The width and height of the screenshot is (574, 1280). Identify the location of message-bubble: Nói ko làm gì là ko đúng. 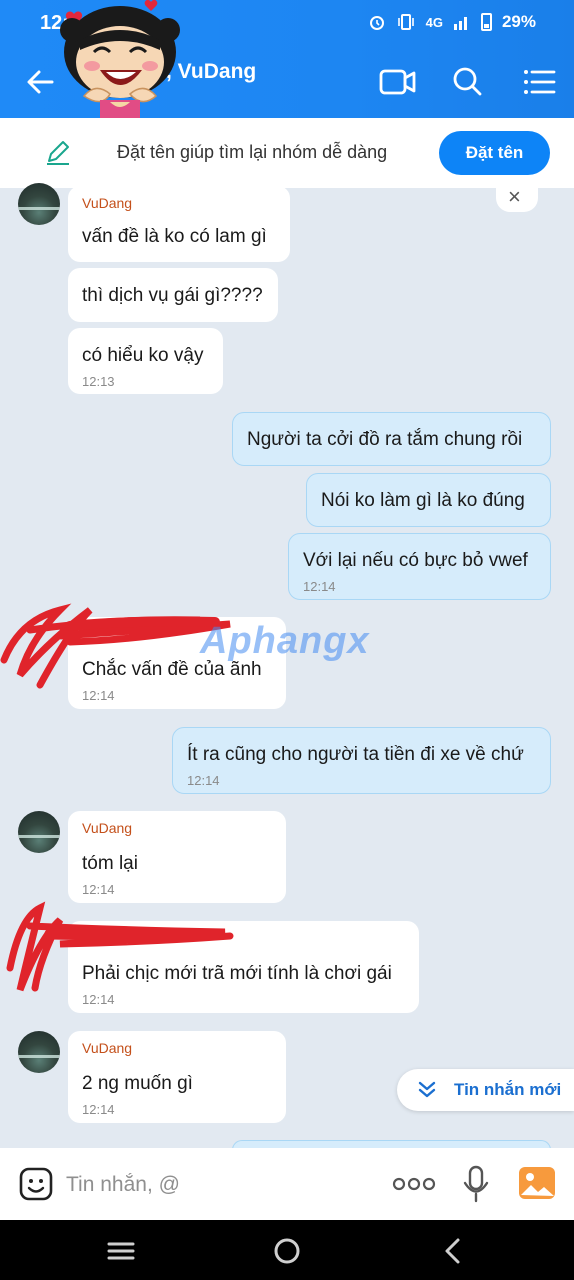
(428, 500).